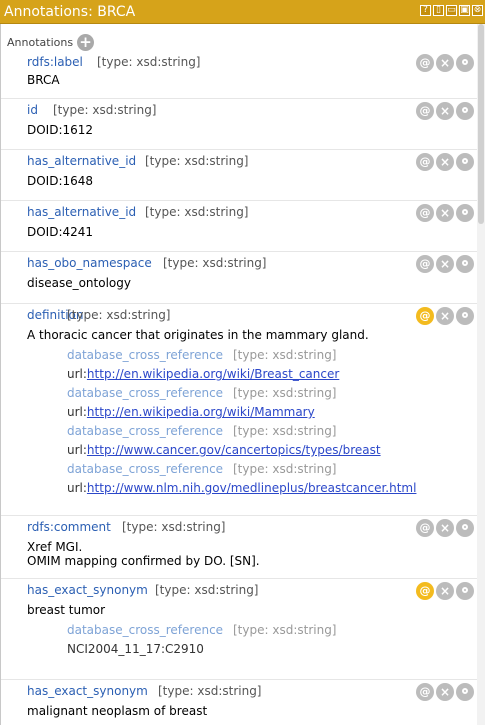 Image resolution: width=485 pixels, height=725 pixels. I want to click on close-icon: ⊗, so click(477, 10).